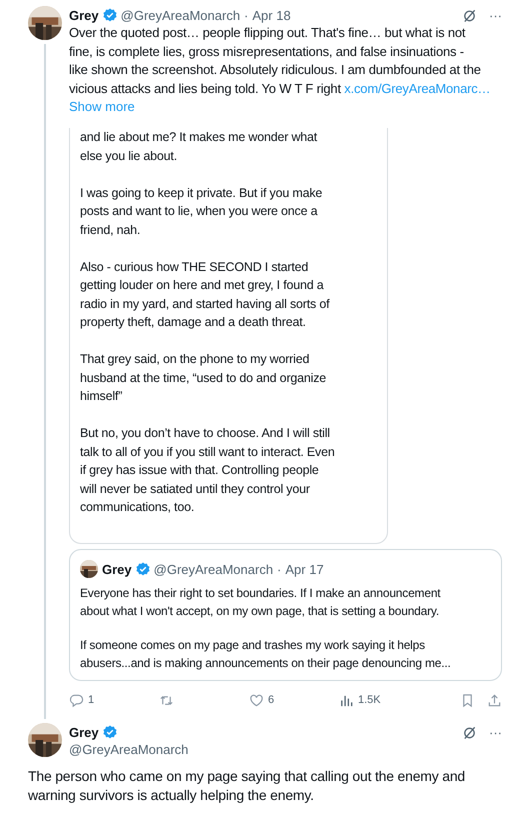 This screenshot has height=813, width=512. I want to click on quoted-post-card, so click(285, 615).